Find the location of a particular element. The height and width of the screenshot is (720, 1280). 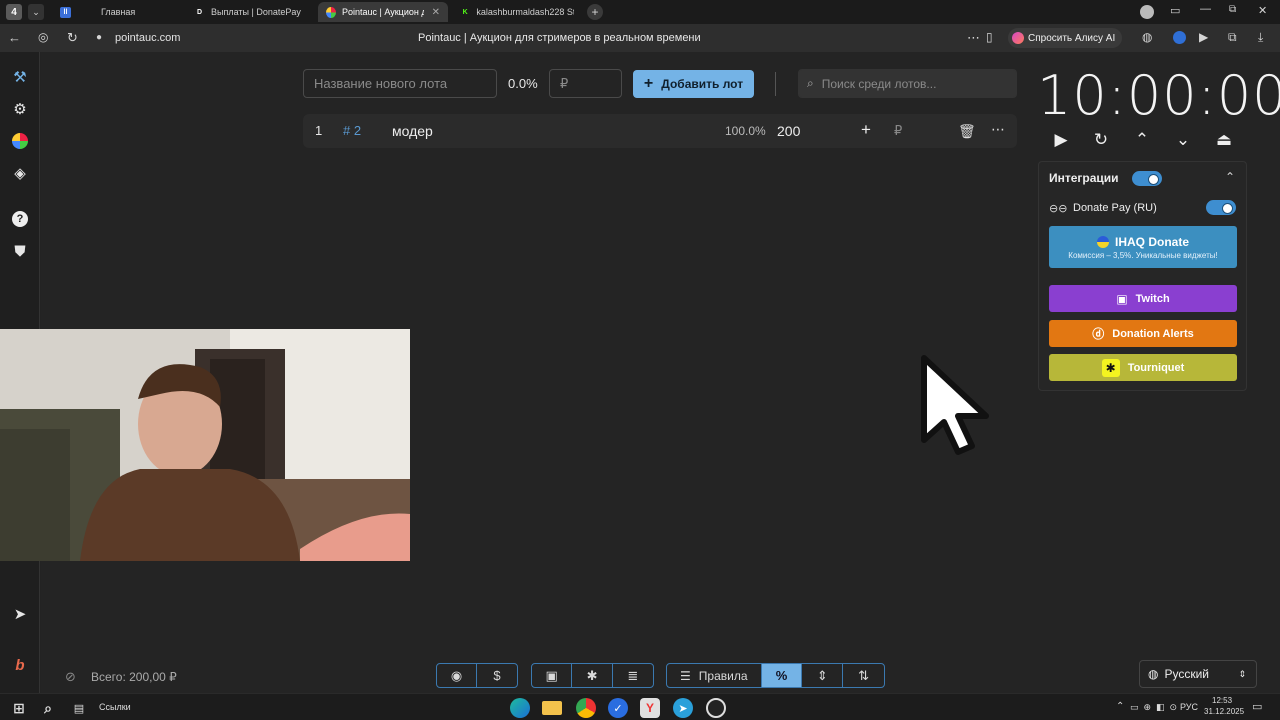

add-amount-icon: + is located at coordinates (866, 130).